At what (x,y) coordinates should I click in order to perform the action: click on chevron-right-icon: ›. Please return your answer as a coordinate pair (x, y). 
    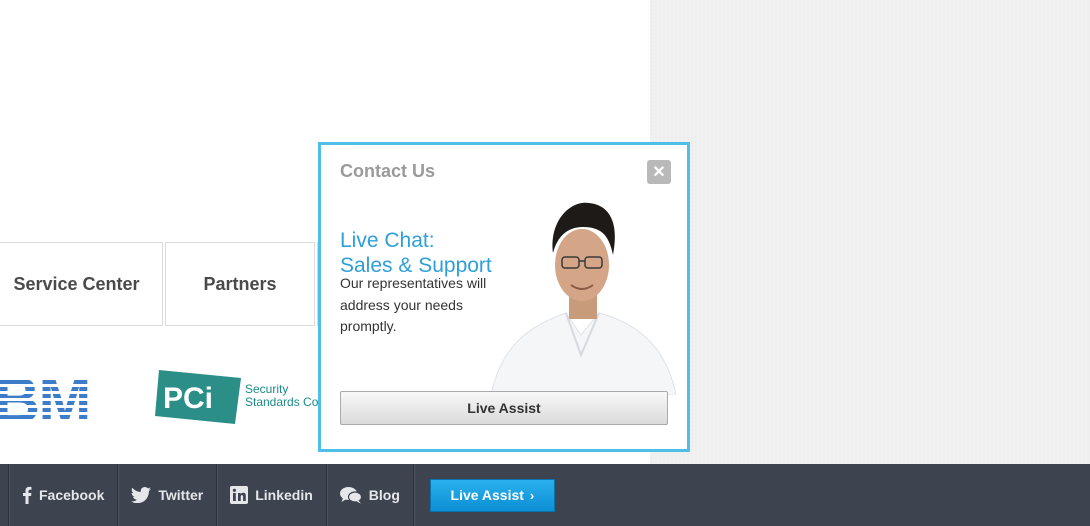
    Looking at the image, I should click on (532, 495).